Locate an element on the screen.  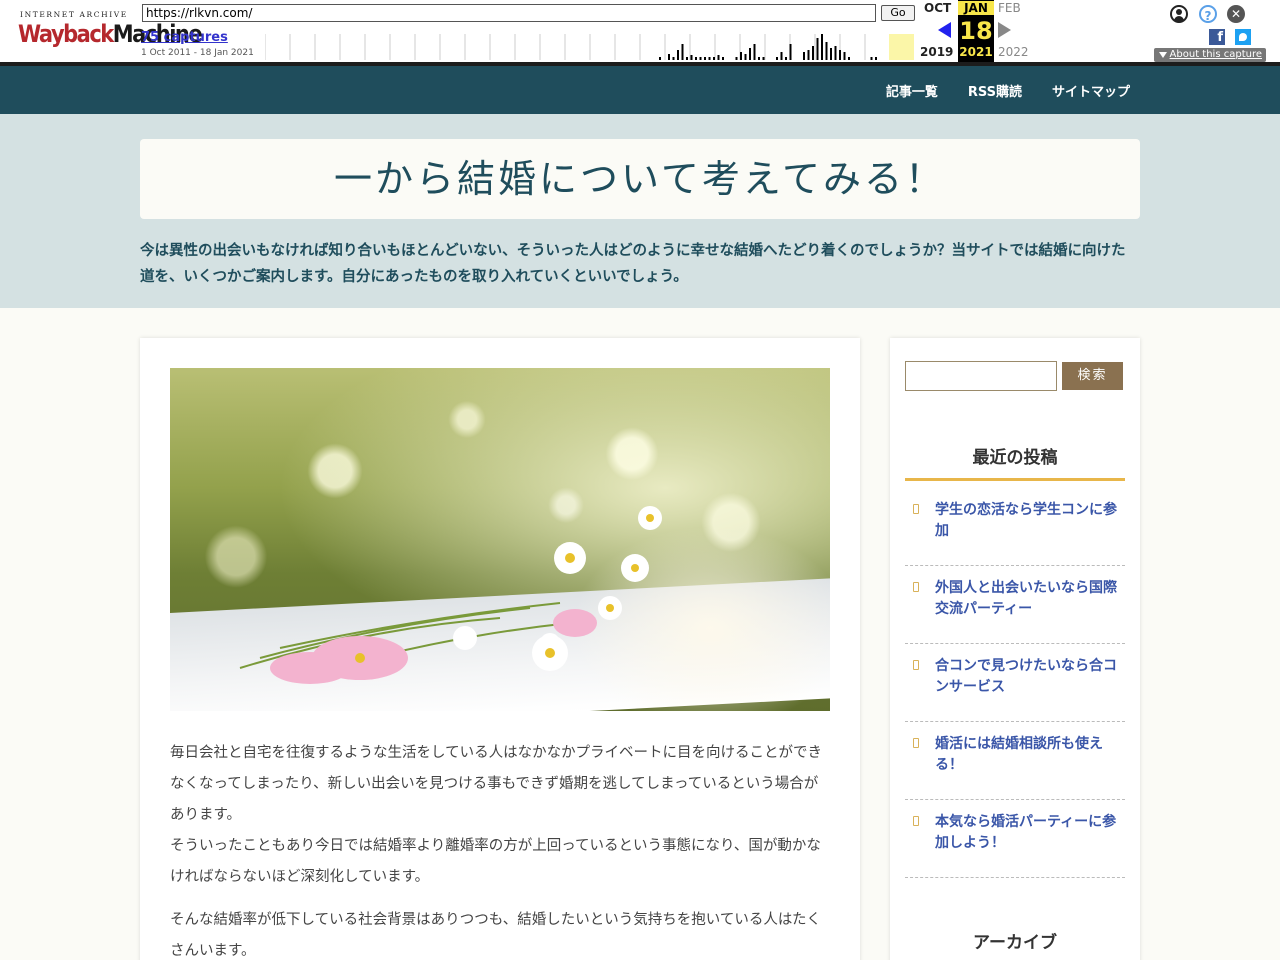
next-month-label: FEB is located at coordinates (1009, 8).